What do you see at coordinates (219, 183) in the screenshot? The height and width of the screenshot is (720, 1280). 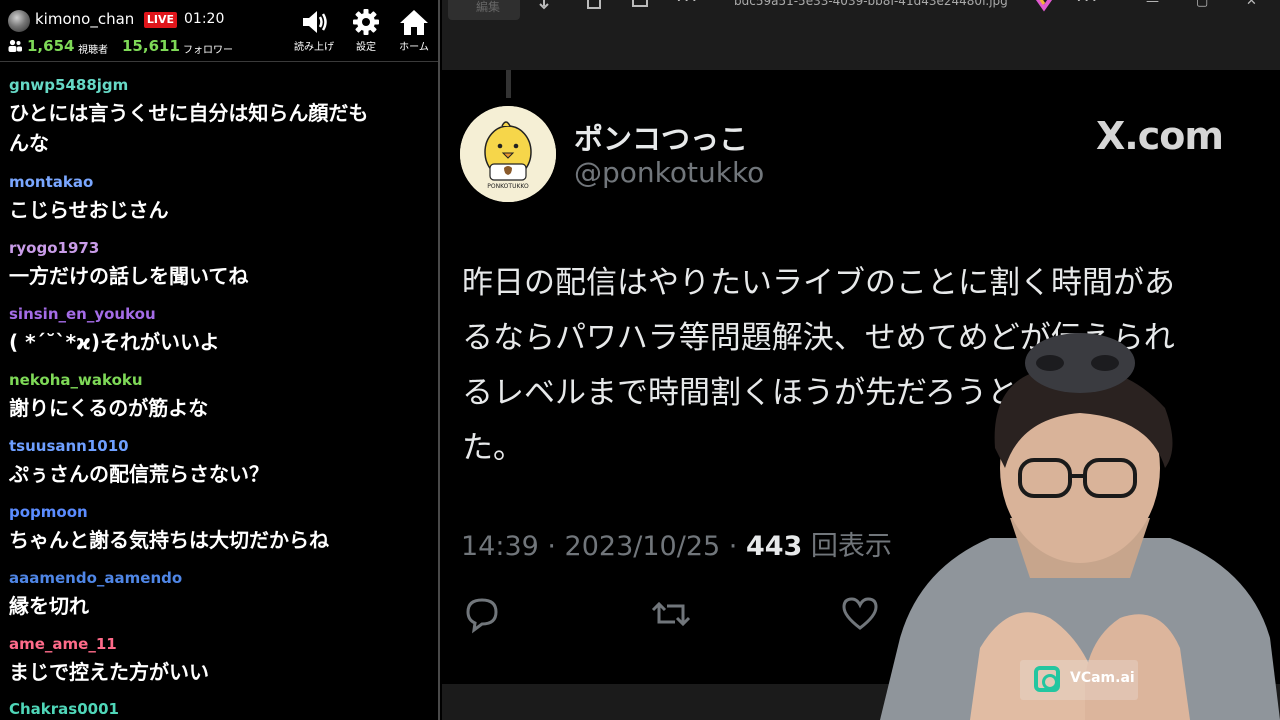 I see `chat-username: montakao` at bounding box center [219, 183].